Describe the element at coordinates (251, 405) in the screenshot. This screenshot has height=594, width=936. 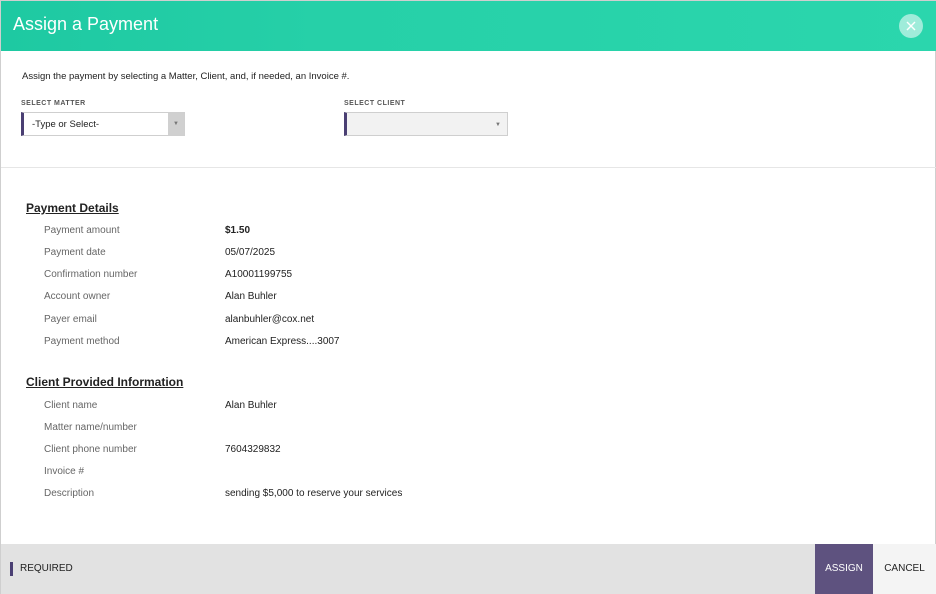
I see `client-name-value: Alan Buhler` at that location.